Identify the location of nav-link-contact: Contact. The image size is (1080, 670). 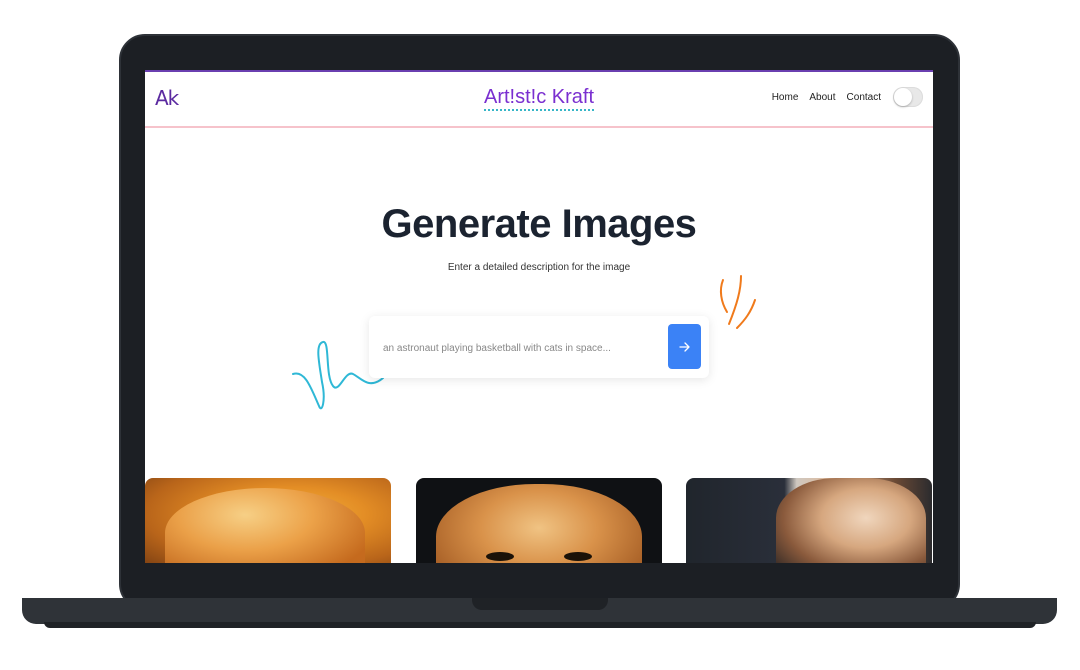
(864, 97).